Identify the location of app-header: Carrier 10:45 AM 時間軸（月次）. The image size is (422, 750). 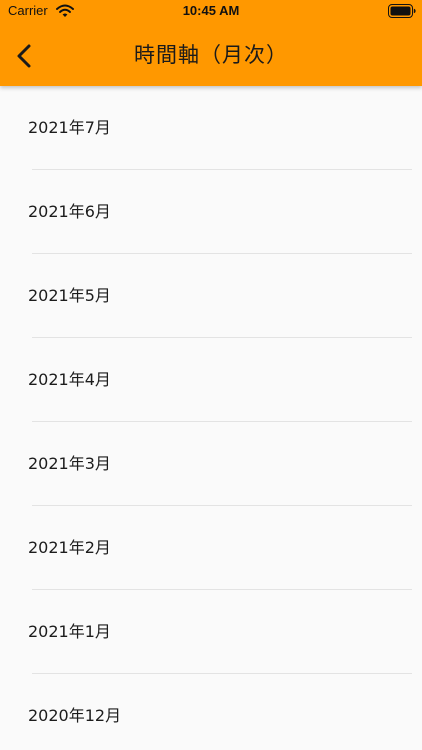
(211, 43).